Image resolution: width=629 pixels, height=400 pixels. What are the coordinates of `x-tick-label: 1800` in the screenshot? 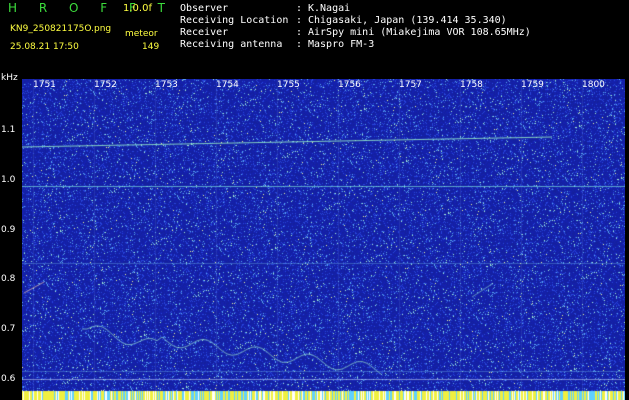 It's located at (593, 85).